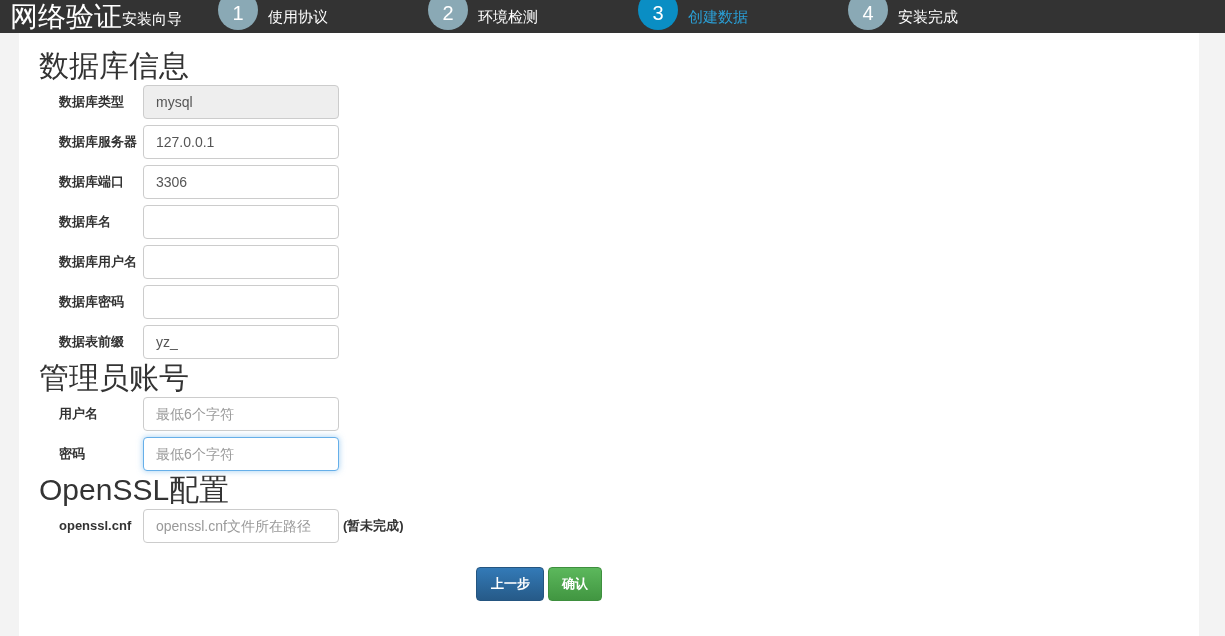  Describe the element at coordinates (135, 490) in the screenshot. I see `section-heading: OpenSSL配置` at that location.